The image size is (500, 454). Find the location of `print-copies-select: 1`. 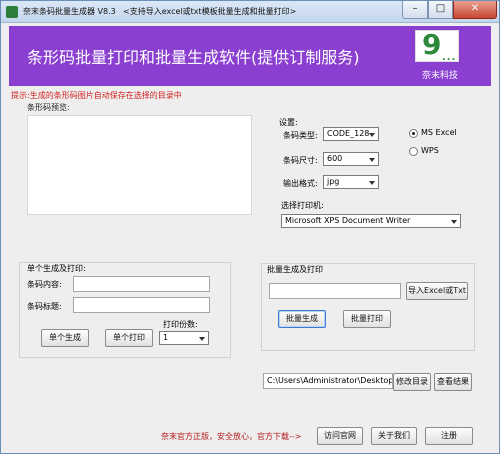

print-copies-select: 1 is located at coordinates (184, 338).